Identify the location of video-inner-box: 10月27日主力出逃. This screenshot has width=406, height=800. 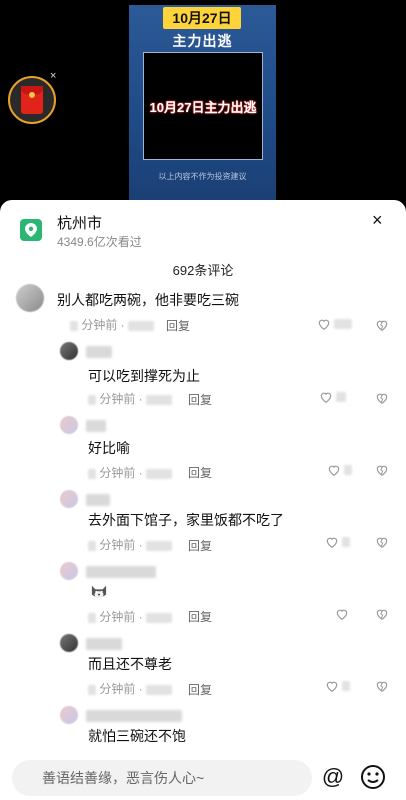
(203, 106).